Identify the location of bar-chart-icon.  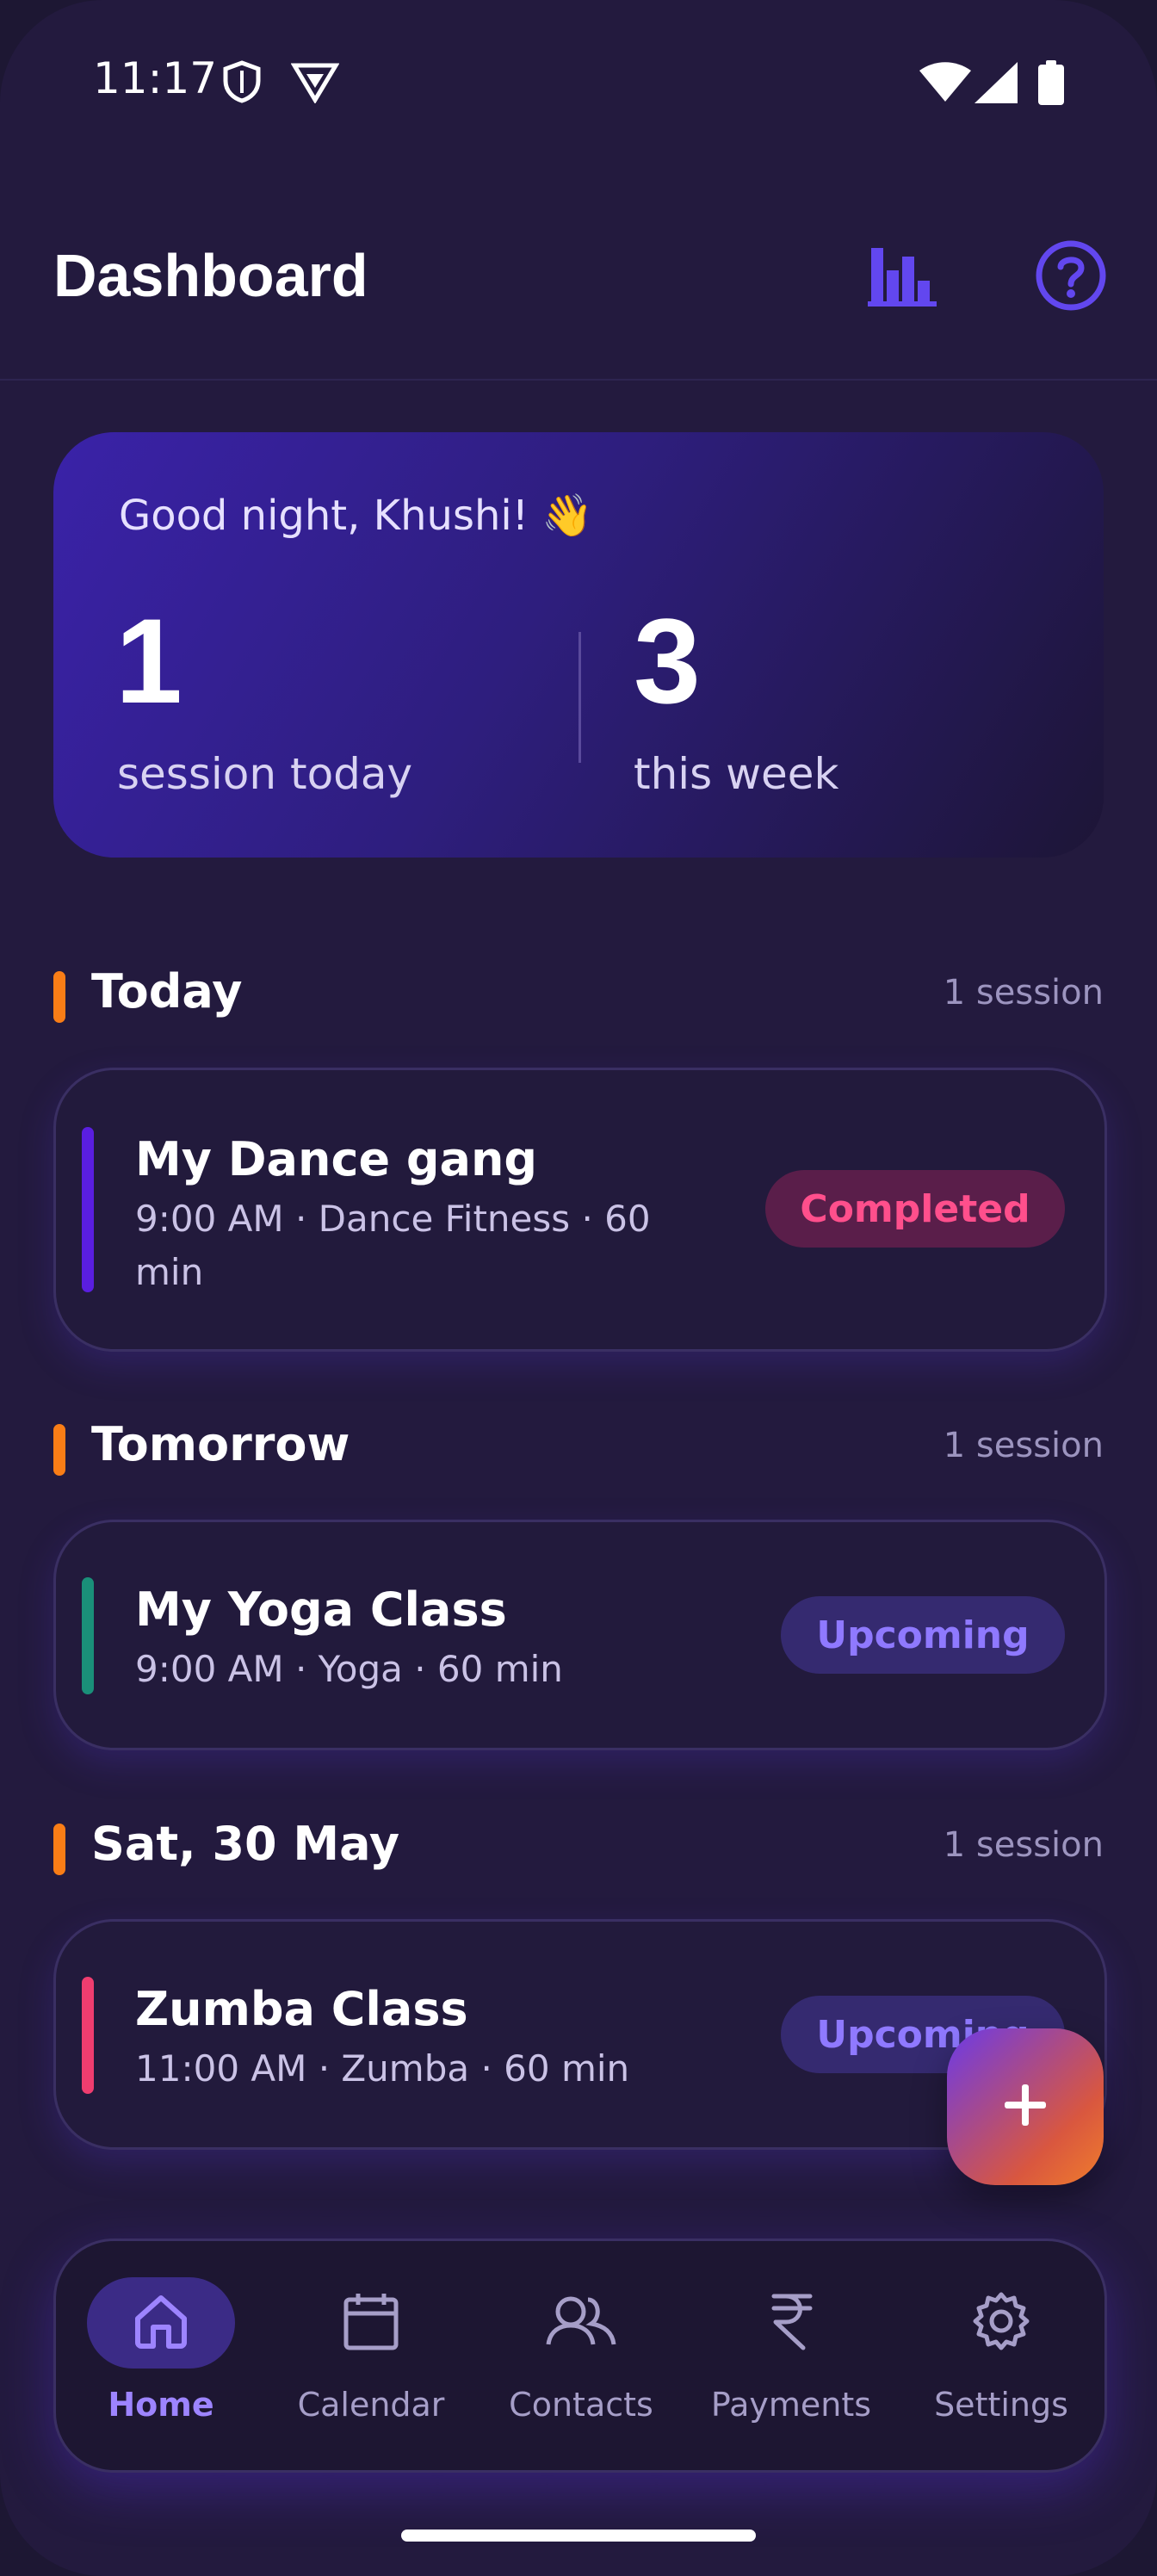
(903, 278).